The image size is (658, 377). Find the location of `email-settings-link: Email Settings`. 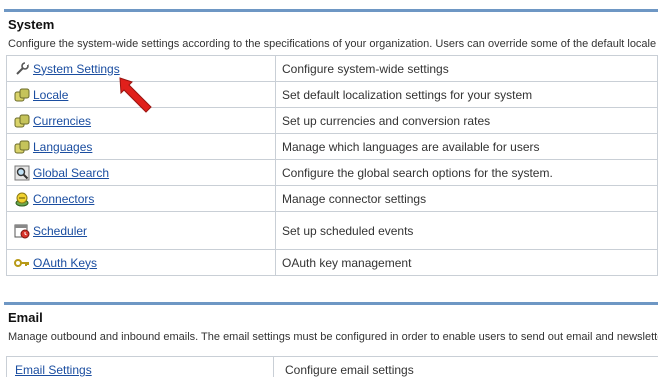

email-settings-link: Email Settings is located at coordinates (53, 370).